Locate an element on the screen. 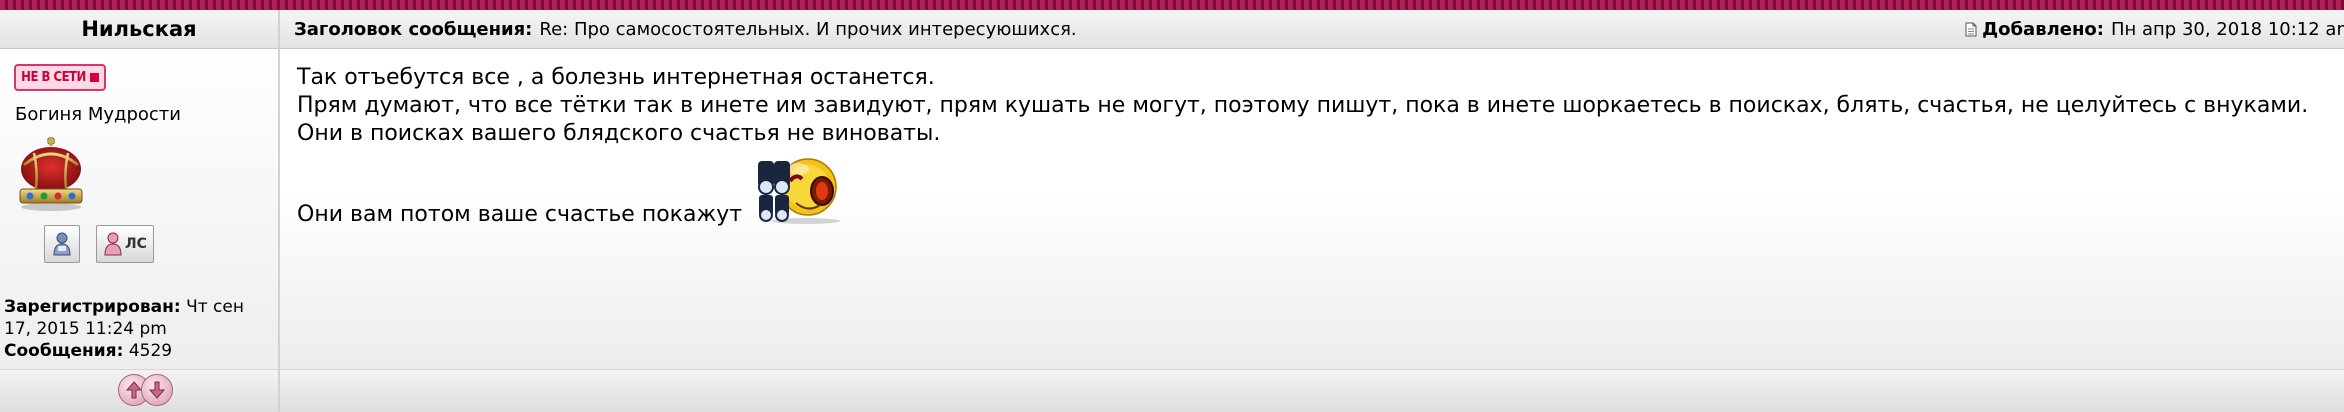 This screenshot has width=2344, height=412. crown-icon is located at coordinates (51, 174).